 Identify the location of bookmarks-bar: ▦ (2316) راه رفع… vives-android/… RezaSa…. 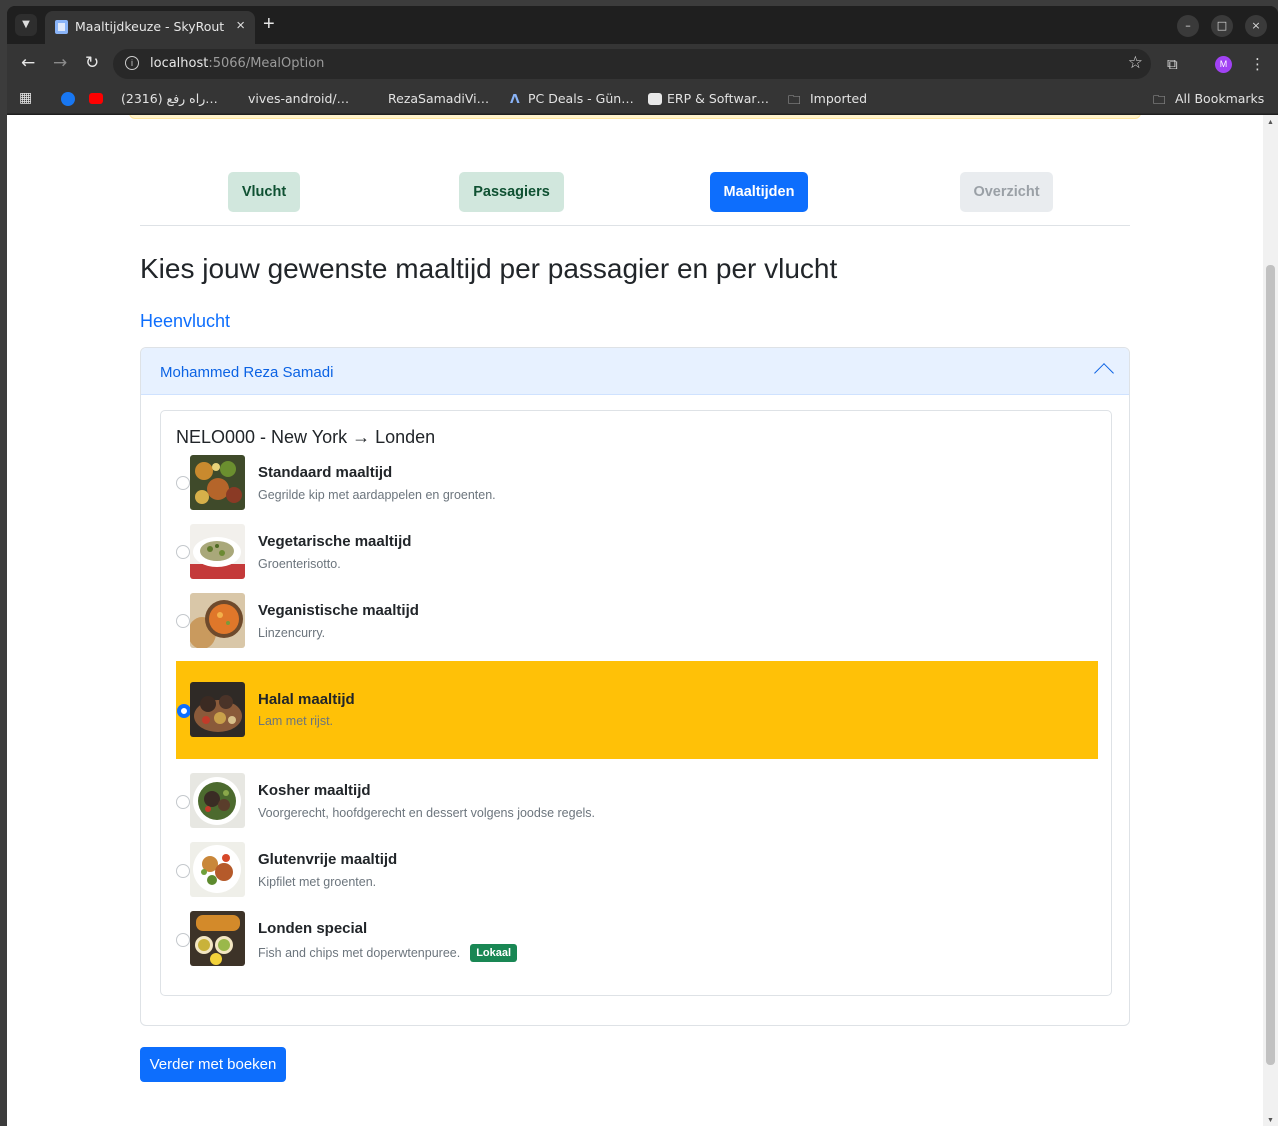
(642, 99).